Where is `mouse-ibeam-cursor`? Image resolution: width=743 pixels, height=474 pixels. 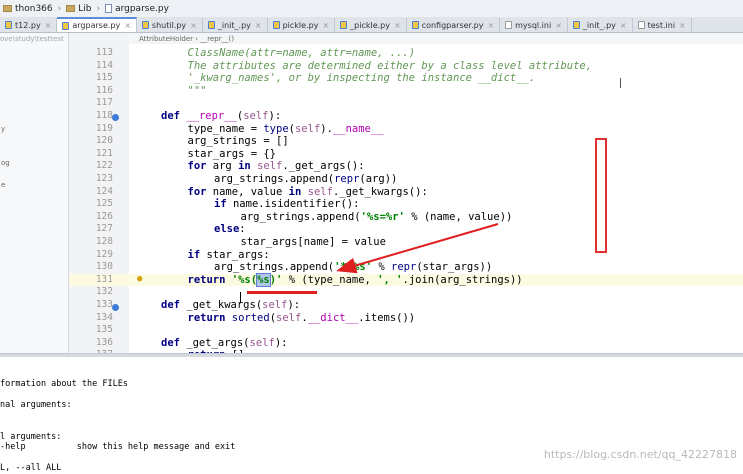
mouse-ibeam-cursor is located at coordinates (620, 83).